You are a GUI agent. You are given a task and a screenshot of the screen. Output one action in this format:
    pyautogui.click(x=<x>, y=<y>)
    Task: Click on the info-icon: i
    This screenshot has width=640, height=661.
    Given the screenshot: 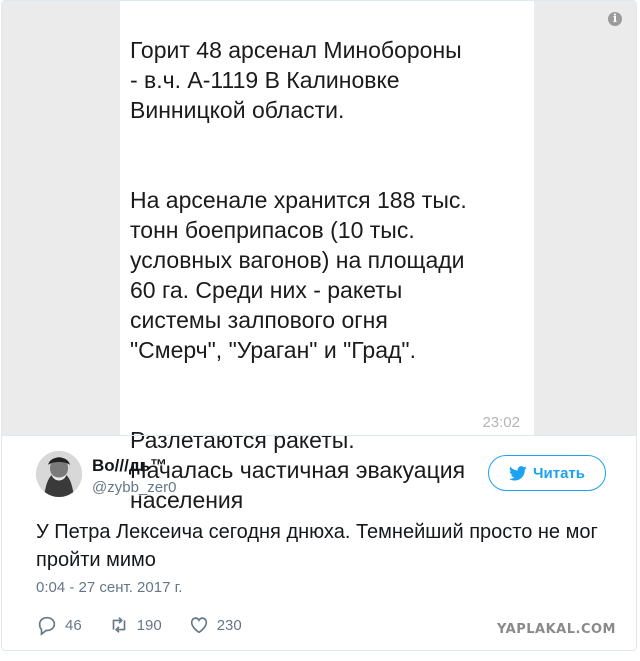 What is the action you would take?
    pyautogui.click(x=615, y=19)
    